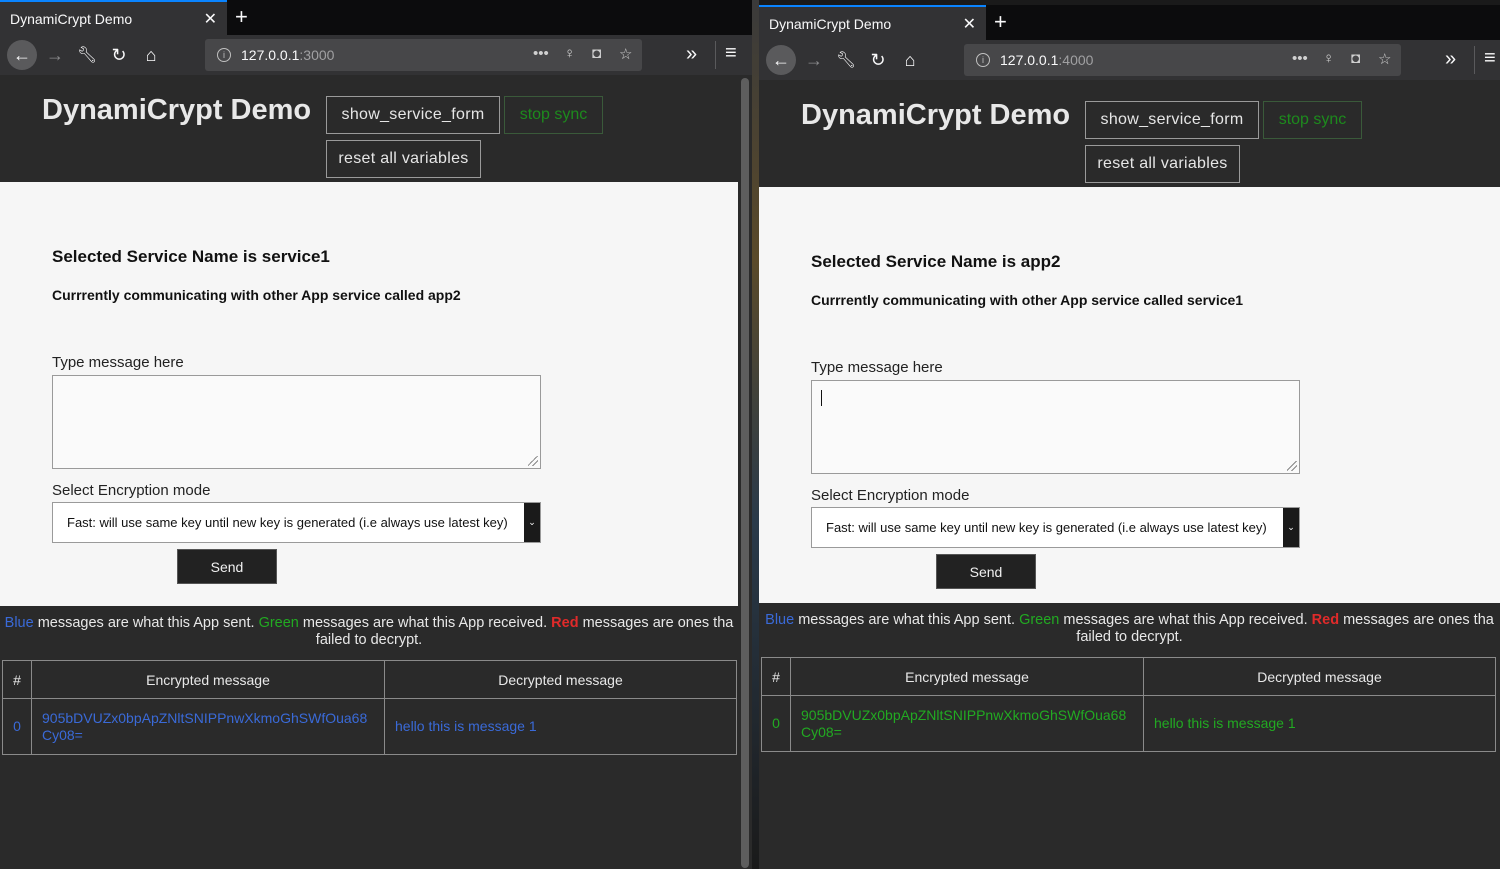 This screenshot has width=1500, height=869. I want to click on scrollbar, so click(745, 472).